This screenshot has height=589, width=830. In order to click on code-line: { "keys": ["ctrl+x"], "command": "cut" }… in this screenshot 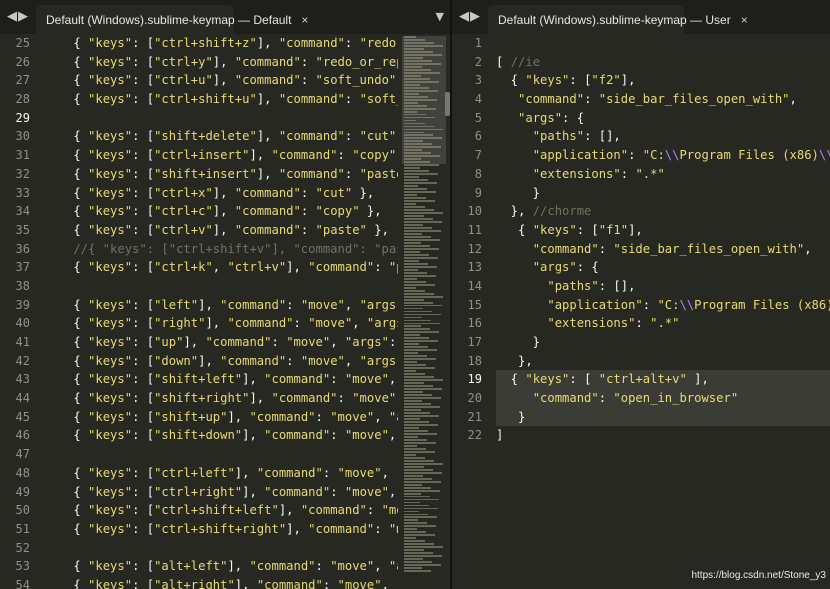, I will do `click(221, 193)`.